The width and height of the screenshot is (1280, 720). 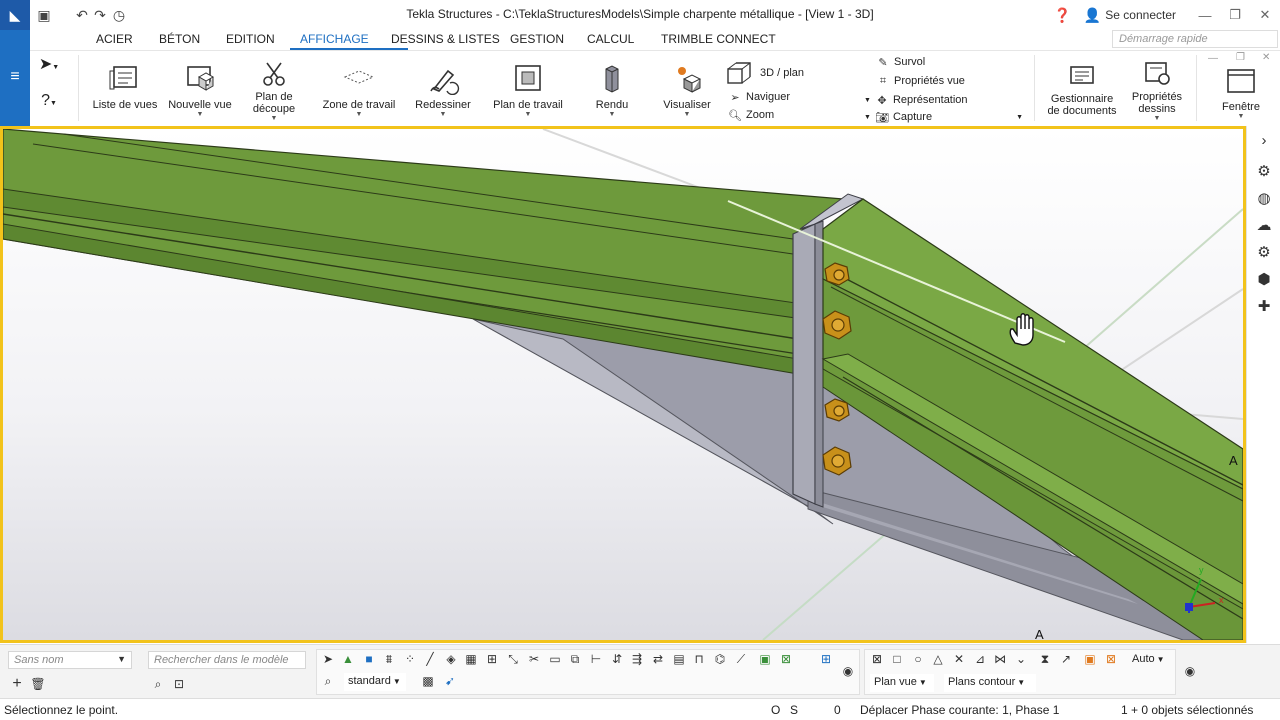 I want to click on cloud-icon: ☁, so click(x=1263, y=225).